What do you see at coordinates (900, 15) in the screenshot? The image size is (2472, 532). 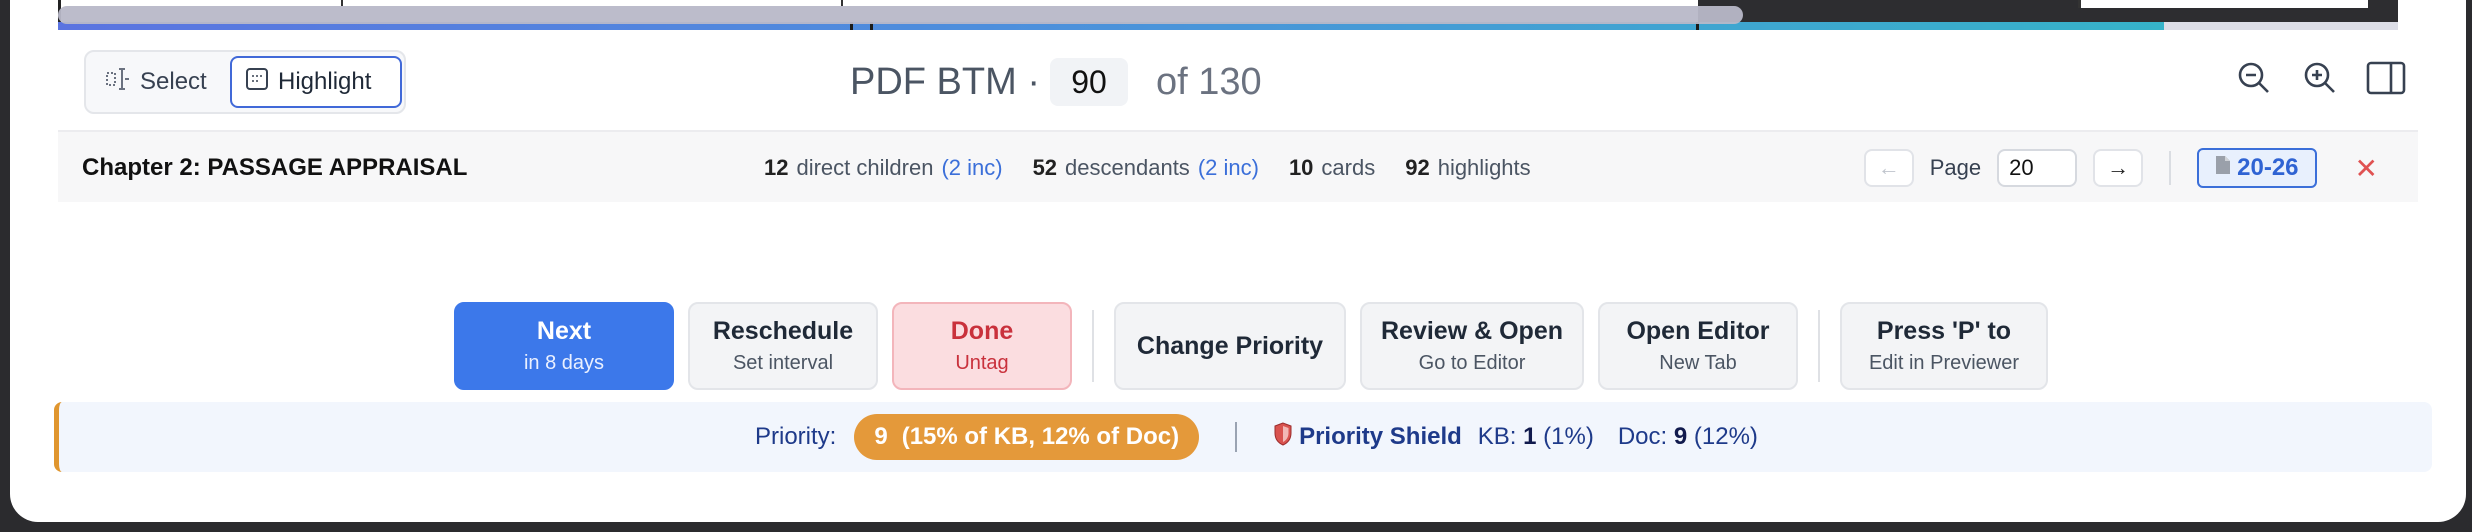 I see `horizontal-scrollbar-thumb` at bounding box center [900, 15].